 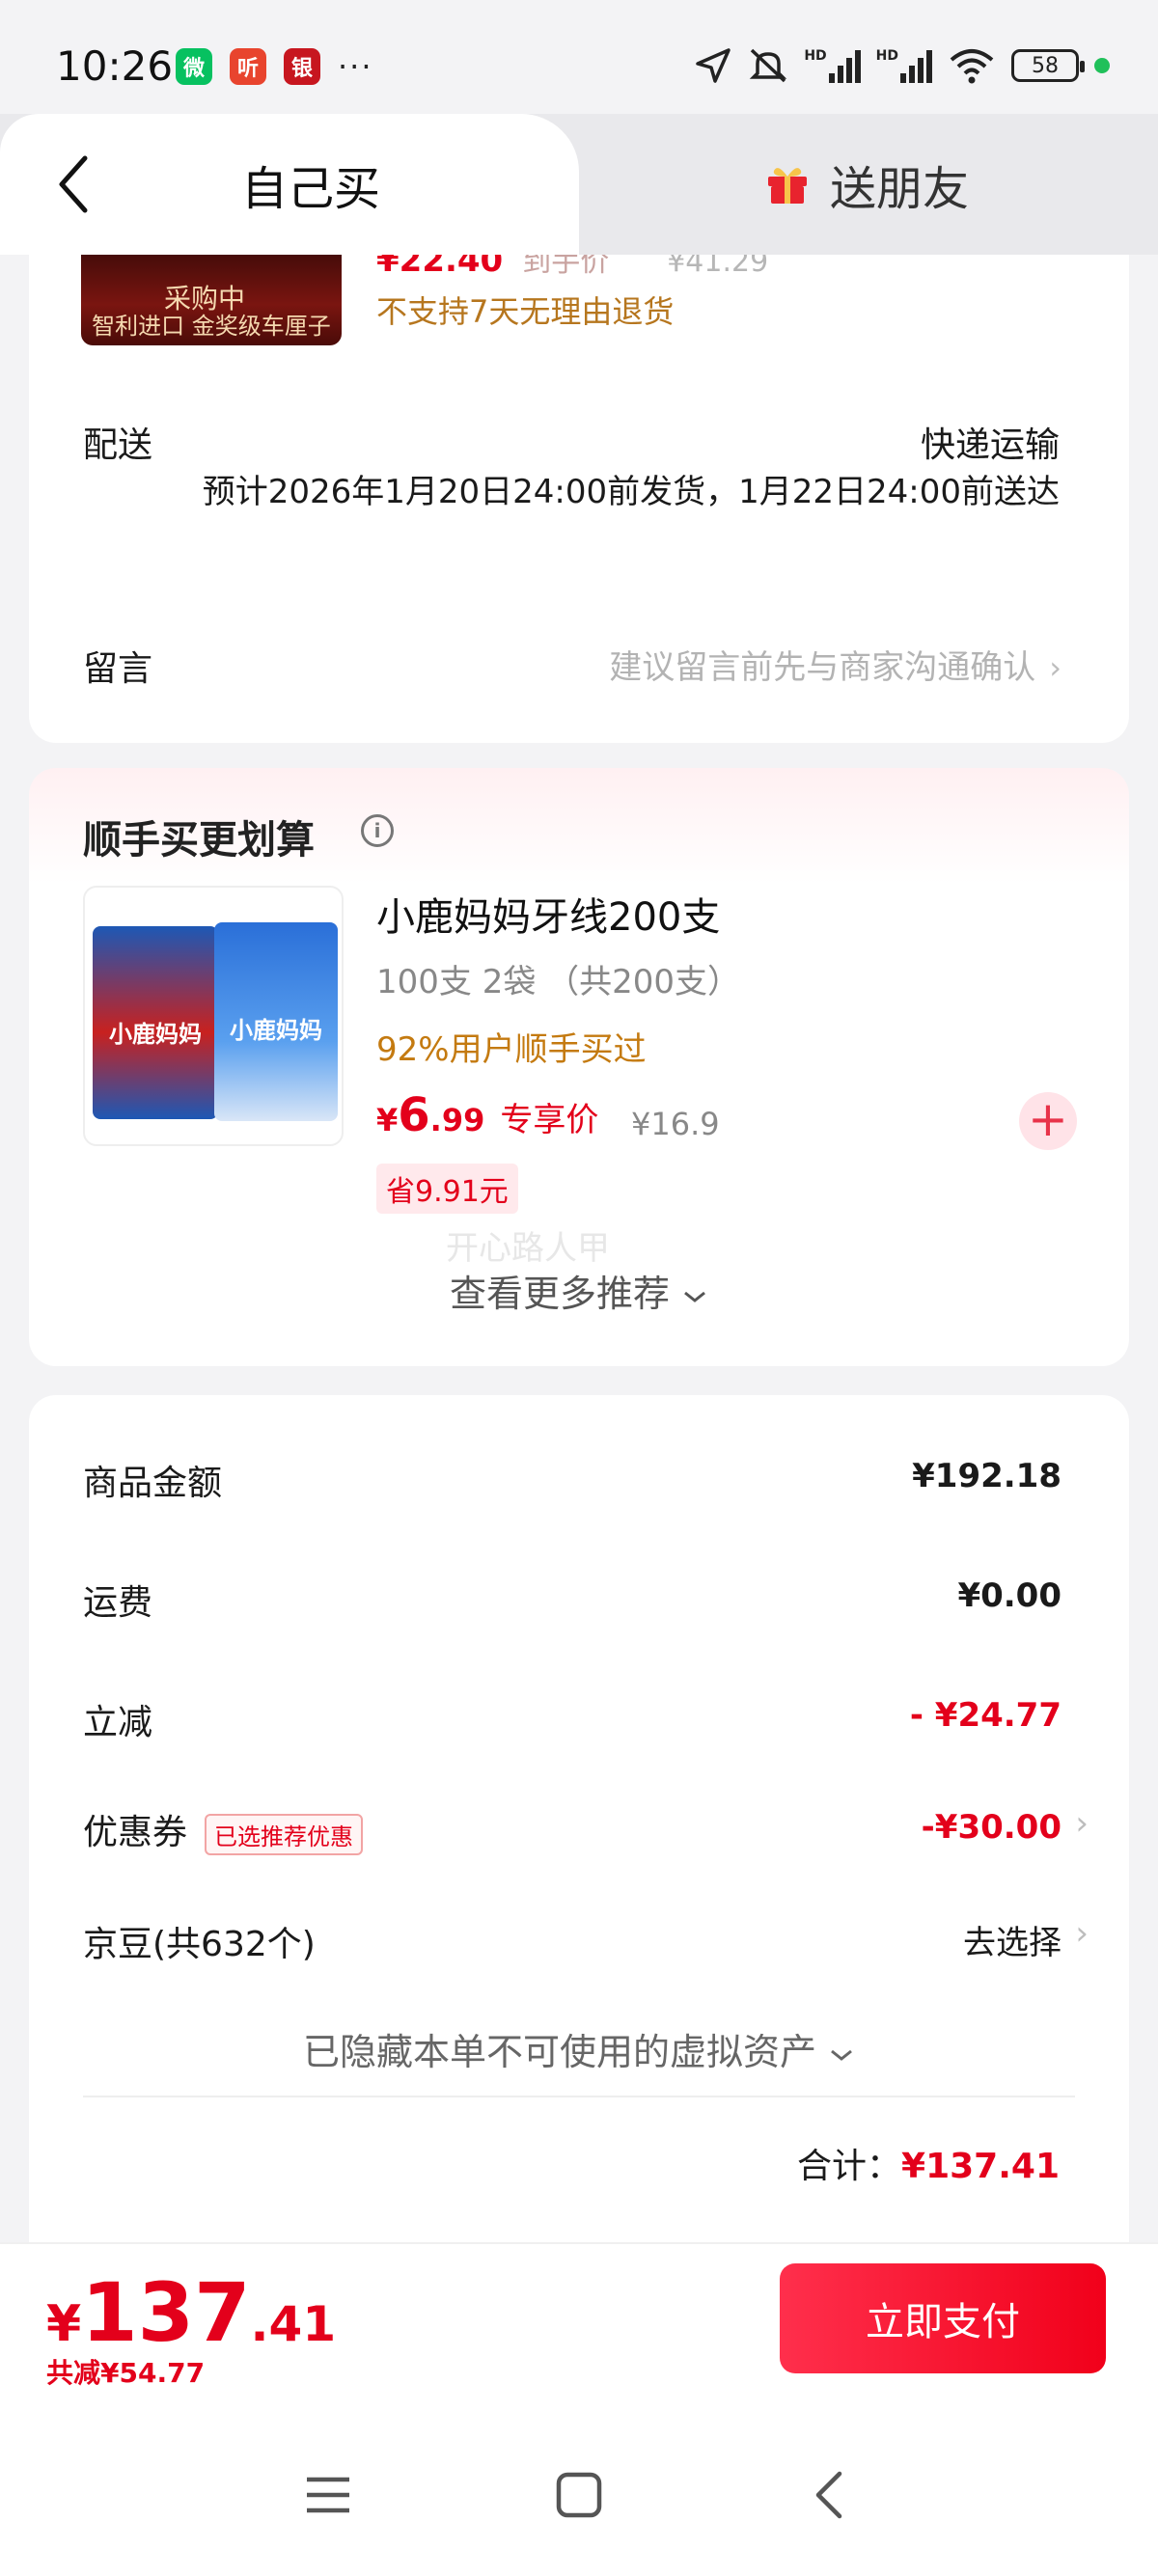 I want to click on product-original-price: ¥41.29, so click(x=718, y=267).